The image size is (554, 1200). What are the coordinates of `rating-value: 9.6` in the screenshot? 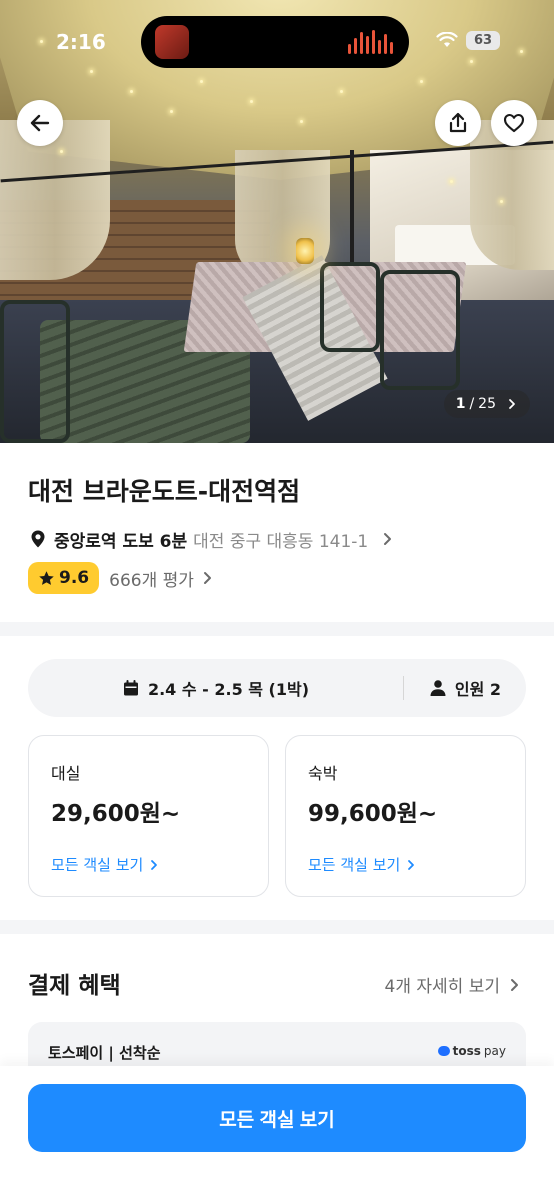 It's located at (74, 578).